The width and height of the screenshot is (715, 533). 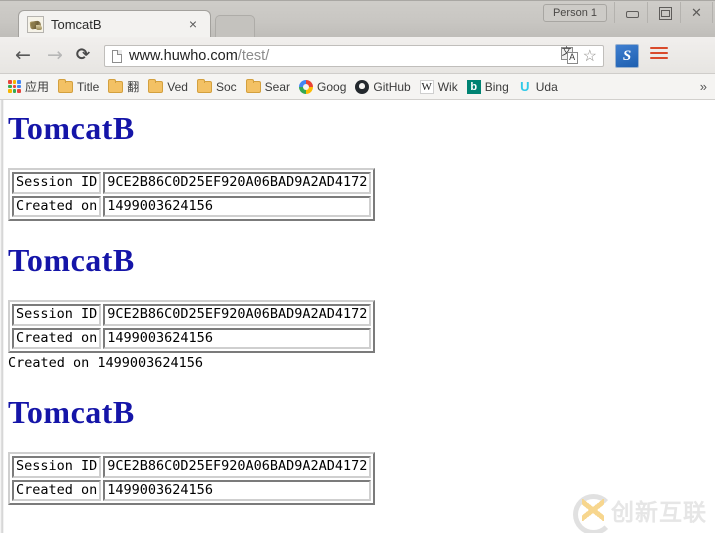 What do you see at coordinates (114, 23) in the screenshot?
I see `browser-tab-tomcatb: TomcatB ×` at bounding box center [114, 23].